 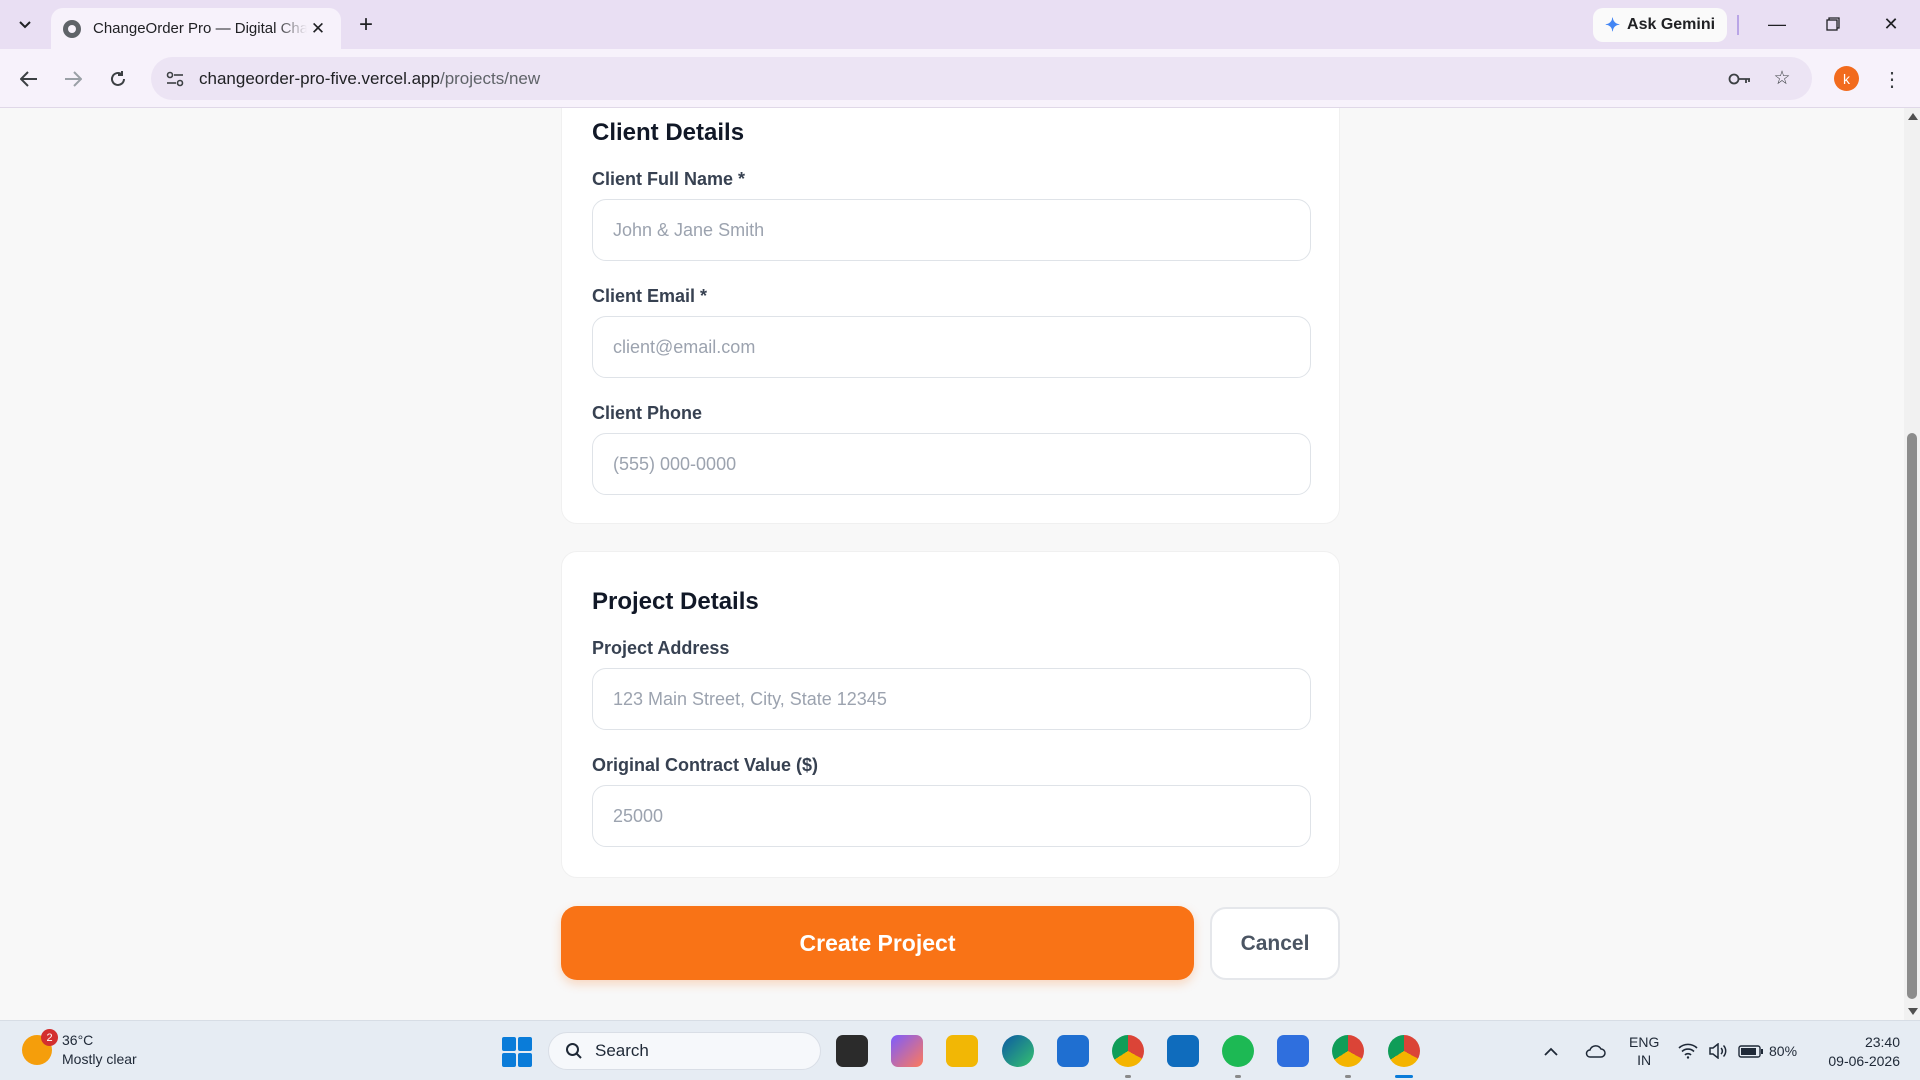 What do you see at coordinates (1551, 1050) in the screenshot?
I see `tray-overflow-chevron-icon` at bounding box center [1551, 1050].